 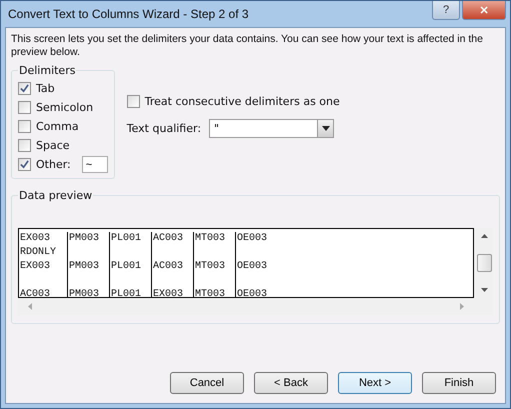 I want to click on scrollbar-thumb, so click(x=484, y=263).